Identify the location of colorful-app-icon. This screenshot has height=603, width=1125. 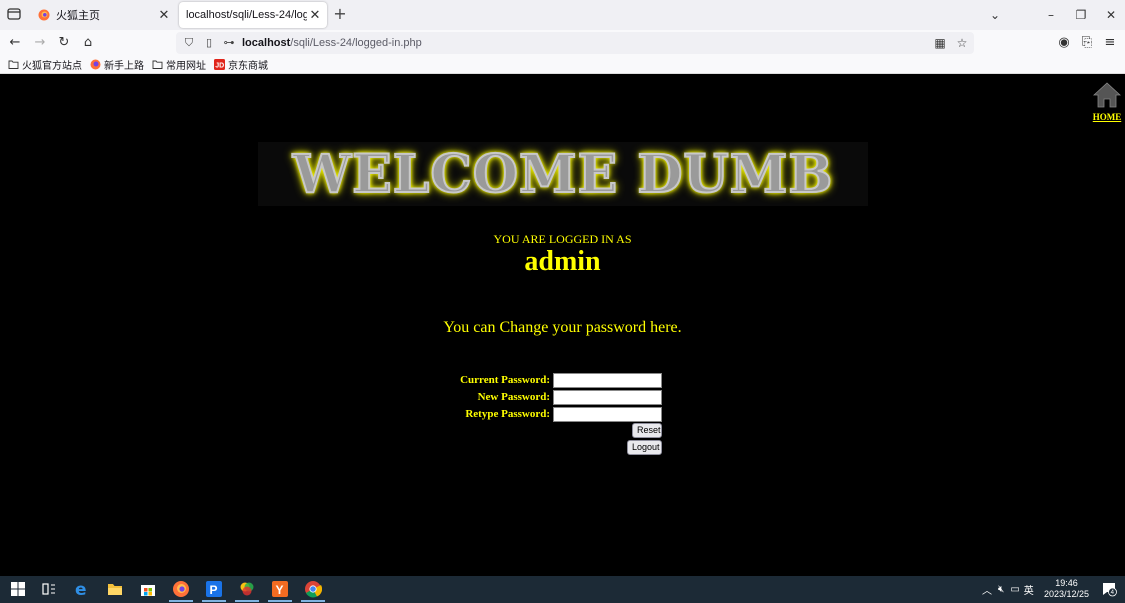
(247, 589).